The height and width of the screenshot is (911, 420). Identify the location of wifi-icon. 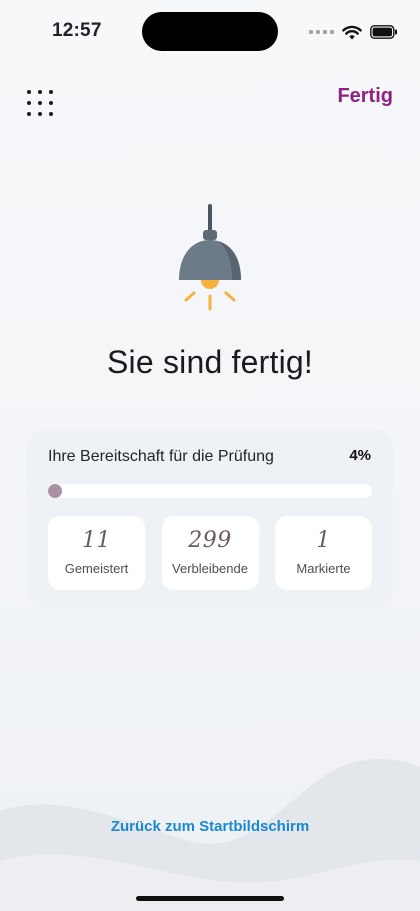
(352, 32).